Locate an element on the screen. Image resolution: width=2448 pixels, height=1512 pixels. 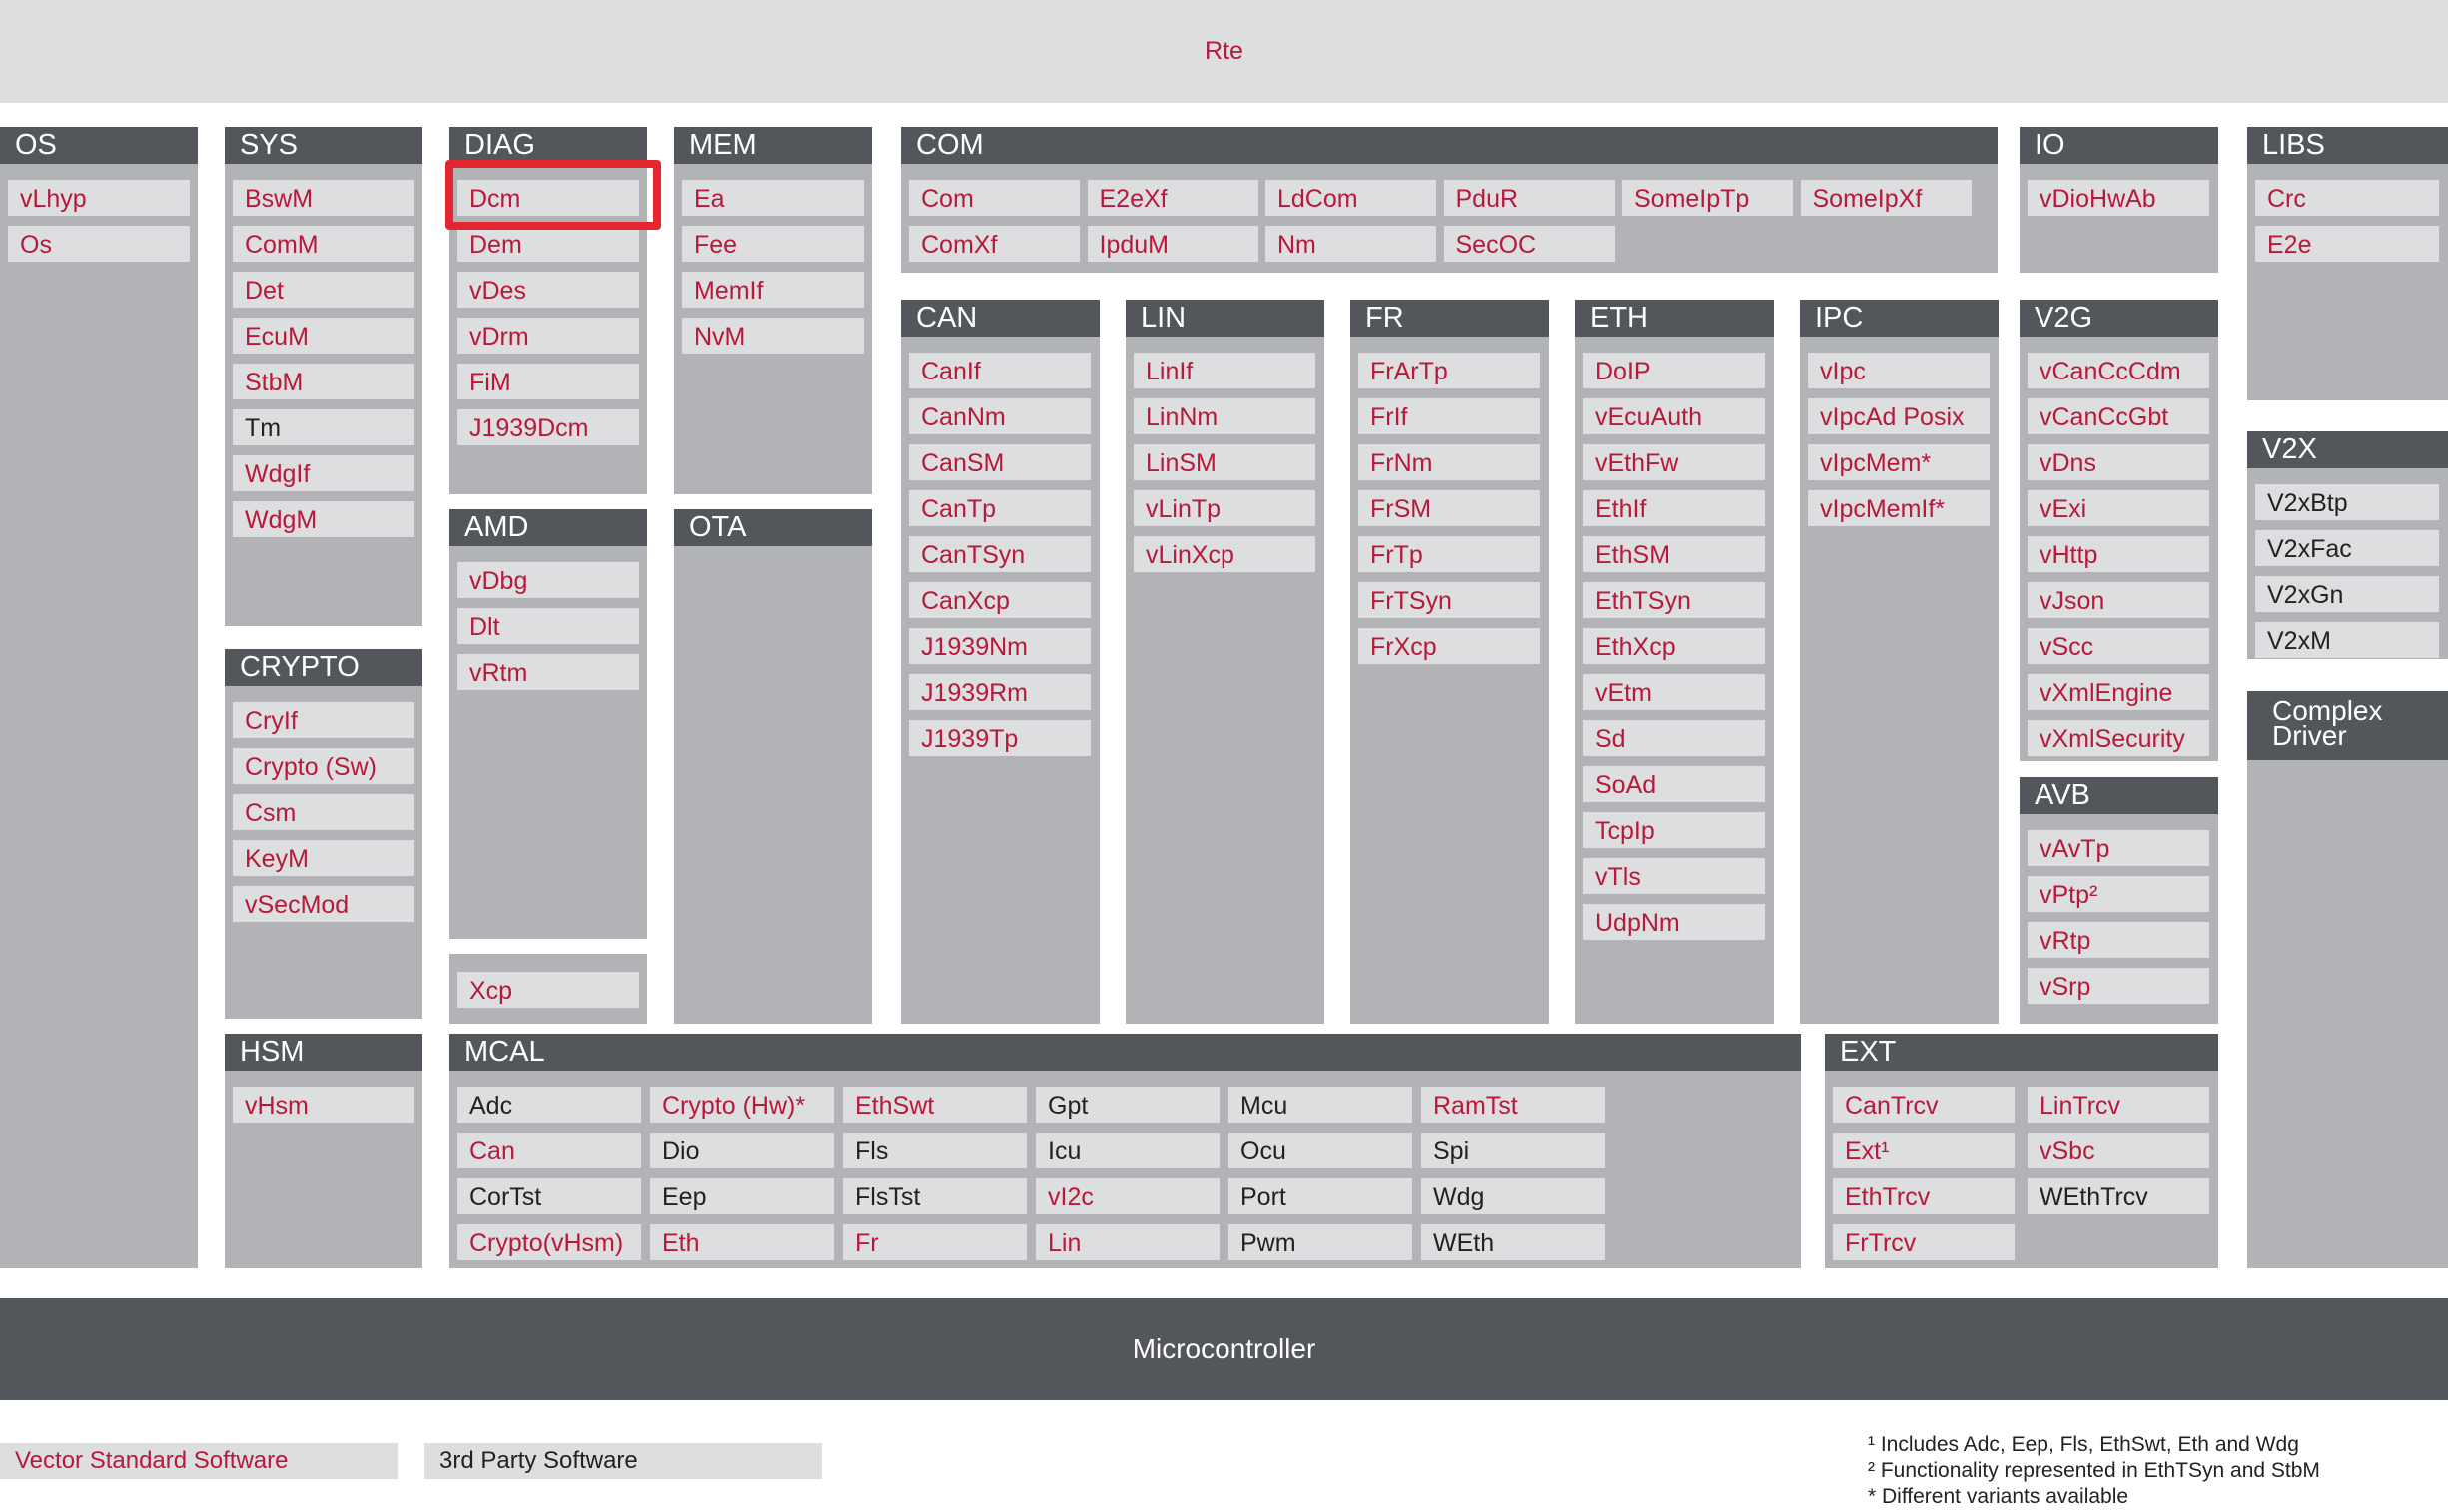
module-cansm: CanSM is located at coordinates (1000, 462).